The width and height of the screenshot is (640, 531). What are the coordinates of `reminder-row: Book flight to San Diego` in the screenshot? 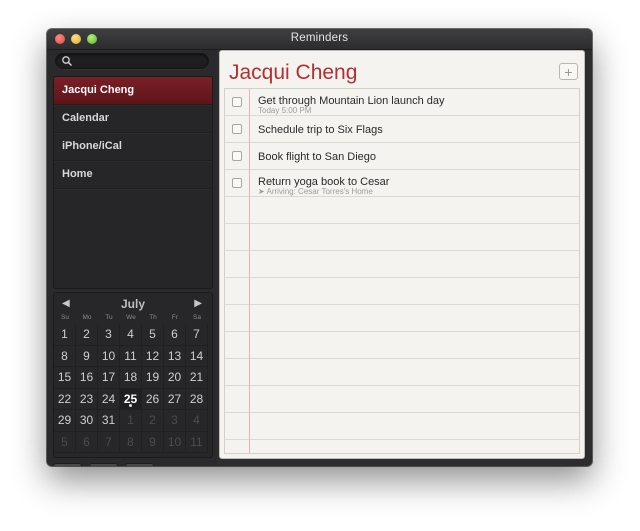 It's located at (402, 156).